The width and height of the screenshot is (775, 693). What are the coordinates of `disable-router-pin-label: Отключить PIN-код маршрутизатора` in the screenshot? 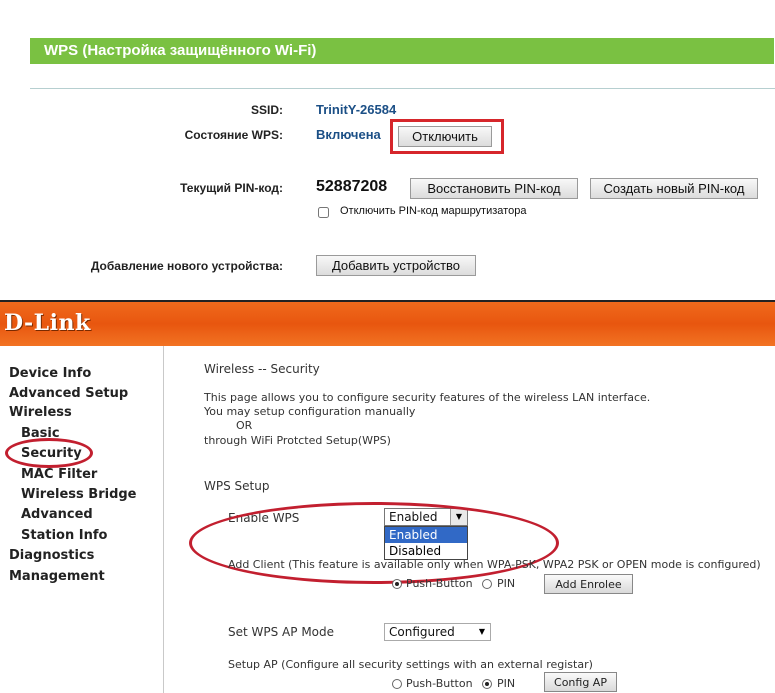 It's located at (433, 211).